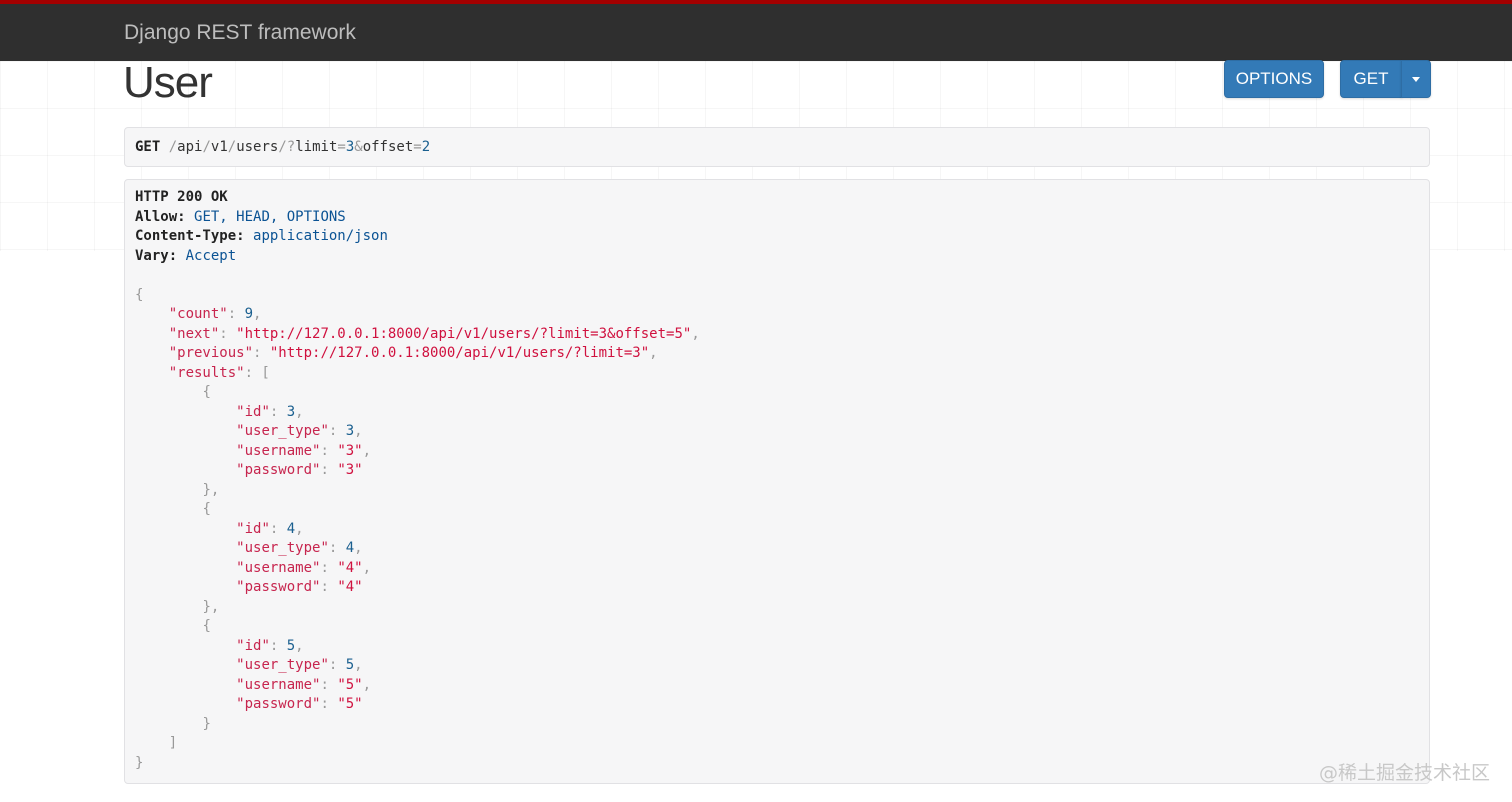 The image size is (1512, 802). I want to click on json-line: "count": 9,, so click(215, 314).